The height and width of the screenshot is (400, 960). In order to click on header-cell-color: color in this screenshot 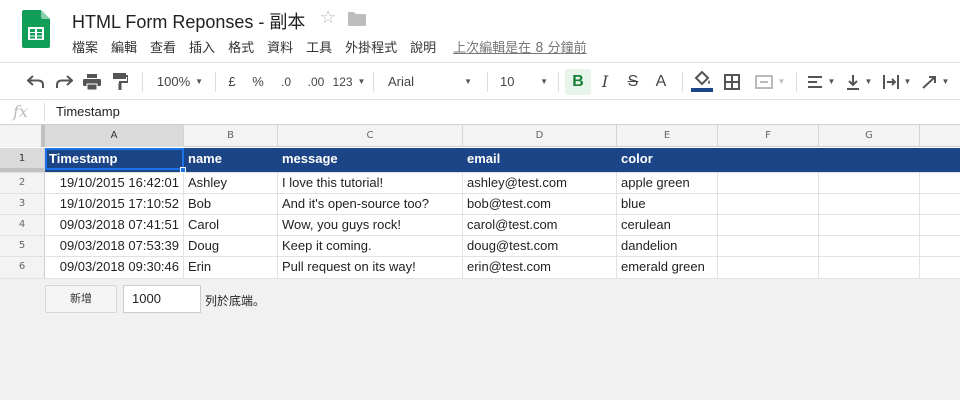, I will do `click(667, 160)`.